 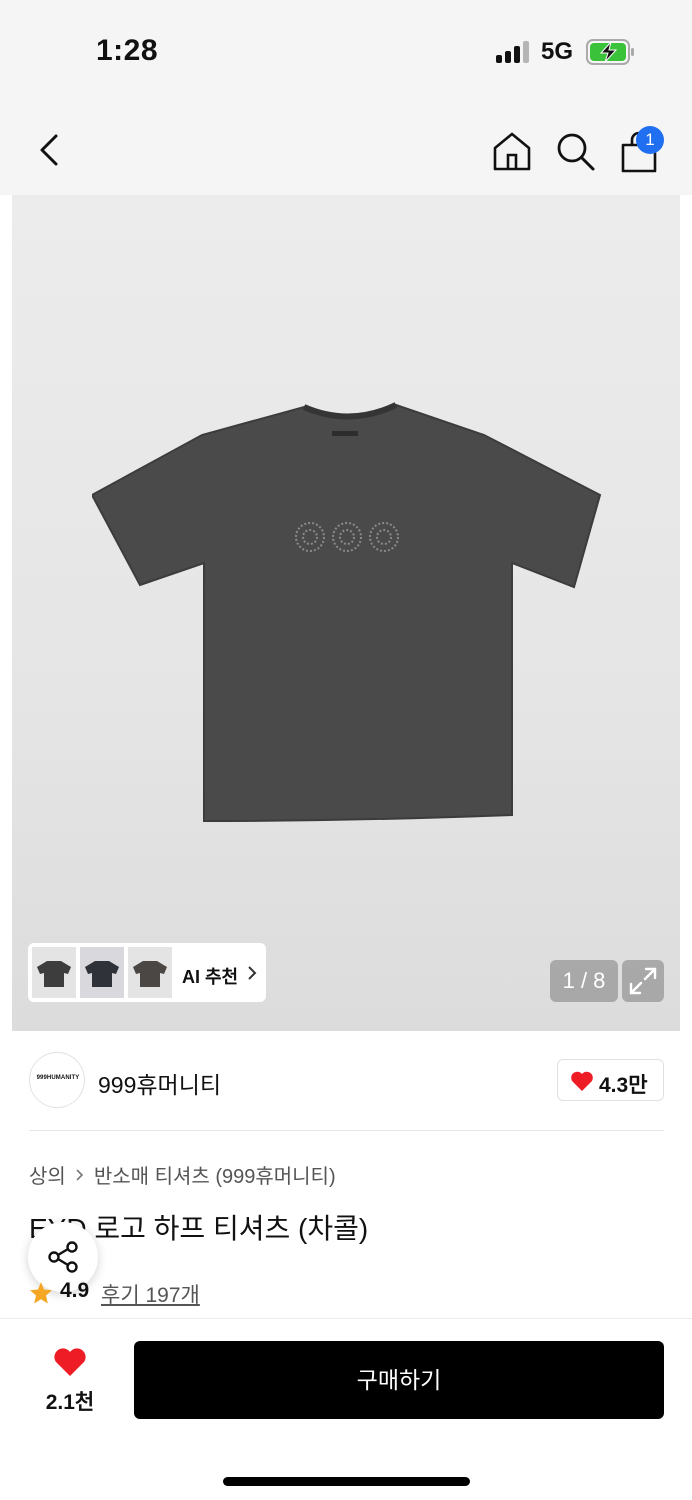 What do you see at coordinates (346, 1130) in the screenshot?
I see `divider` at bounding box center [346, 1130].